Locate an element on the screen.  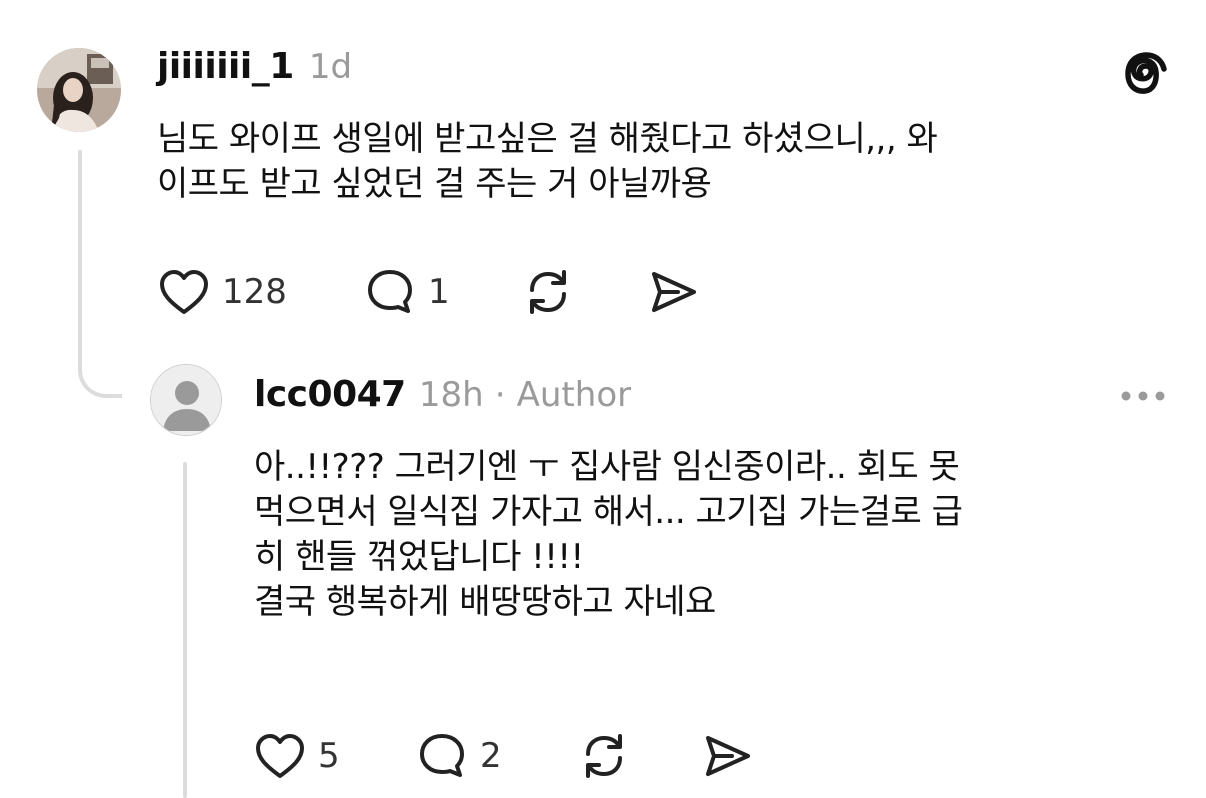
reply-header: lcc0047 18h · Author is located at coordinates (442, 394).